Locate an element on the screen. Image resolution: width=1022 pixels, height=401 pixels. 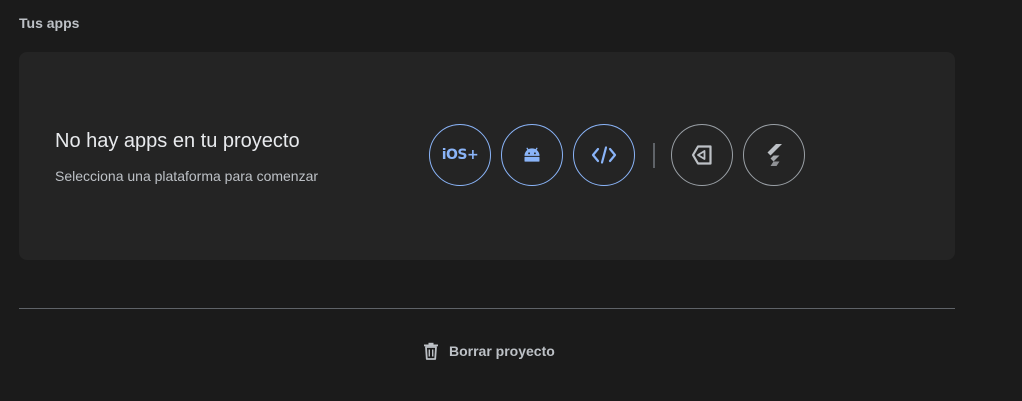
ios-icon: iOS+ is located at coordinates (460, 155).